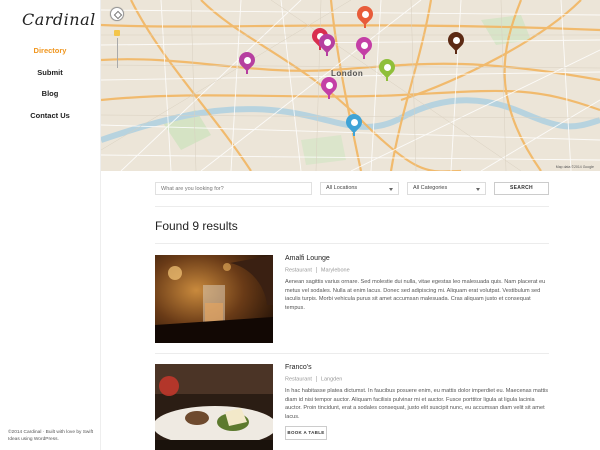 This screenshot has height=450, width=600. What do you see at coordinates (117, 14) in the screenshot?
I see `map-pan-control` at bounding box center [117, 14].